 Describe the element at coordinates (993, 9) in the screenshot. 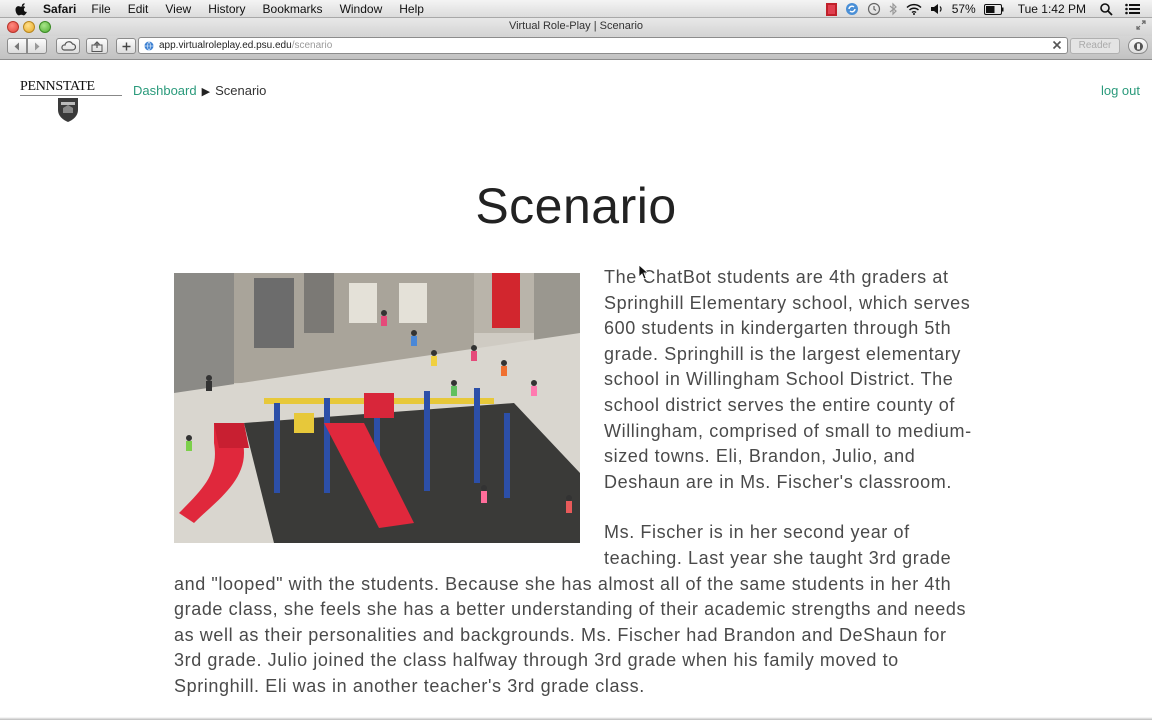

I see `battery-icon` at that location.